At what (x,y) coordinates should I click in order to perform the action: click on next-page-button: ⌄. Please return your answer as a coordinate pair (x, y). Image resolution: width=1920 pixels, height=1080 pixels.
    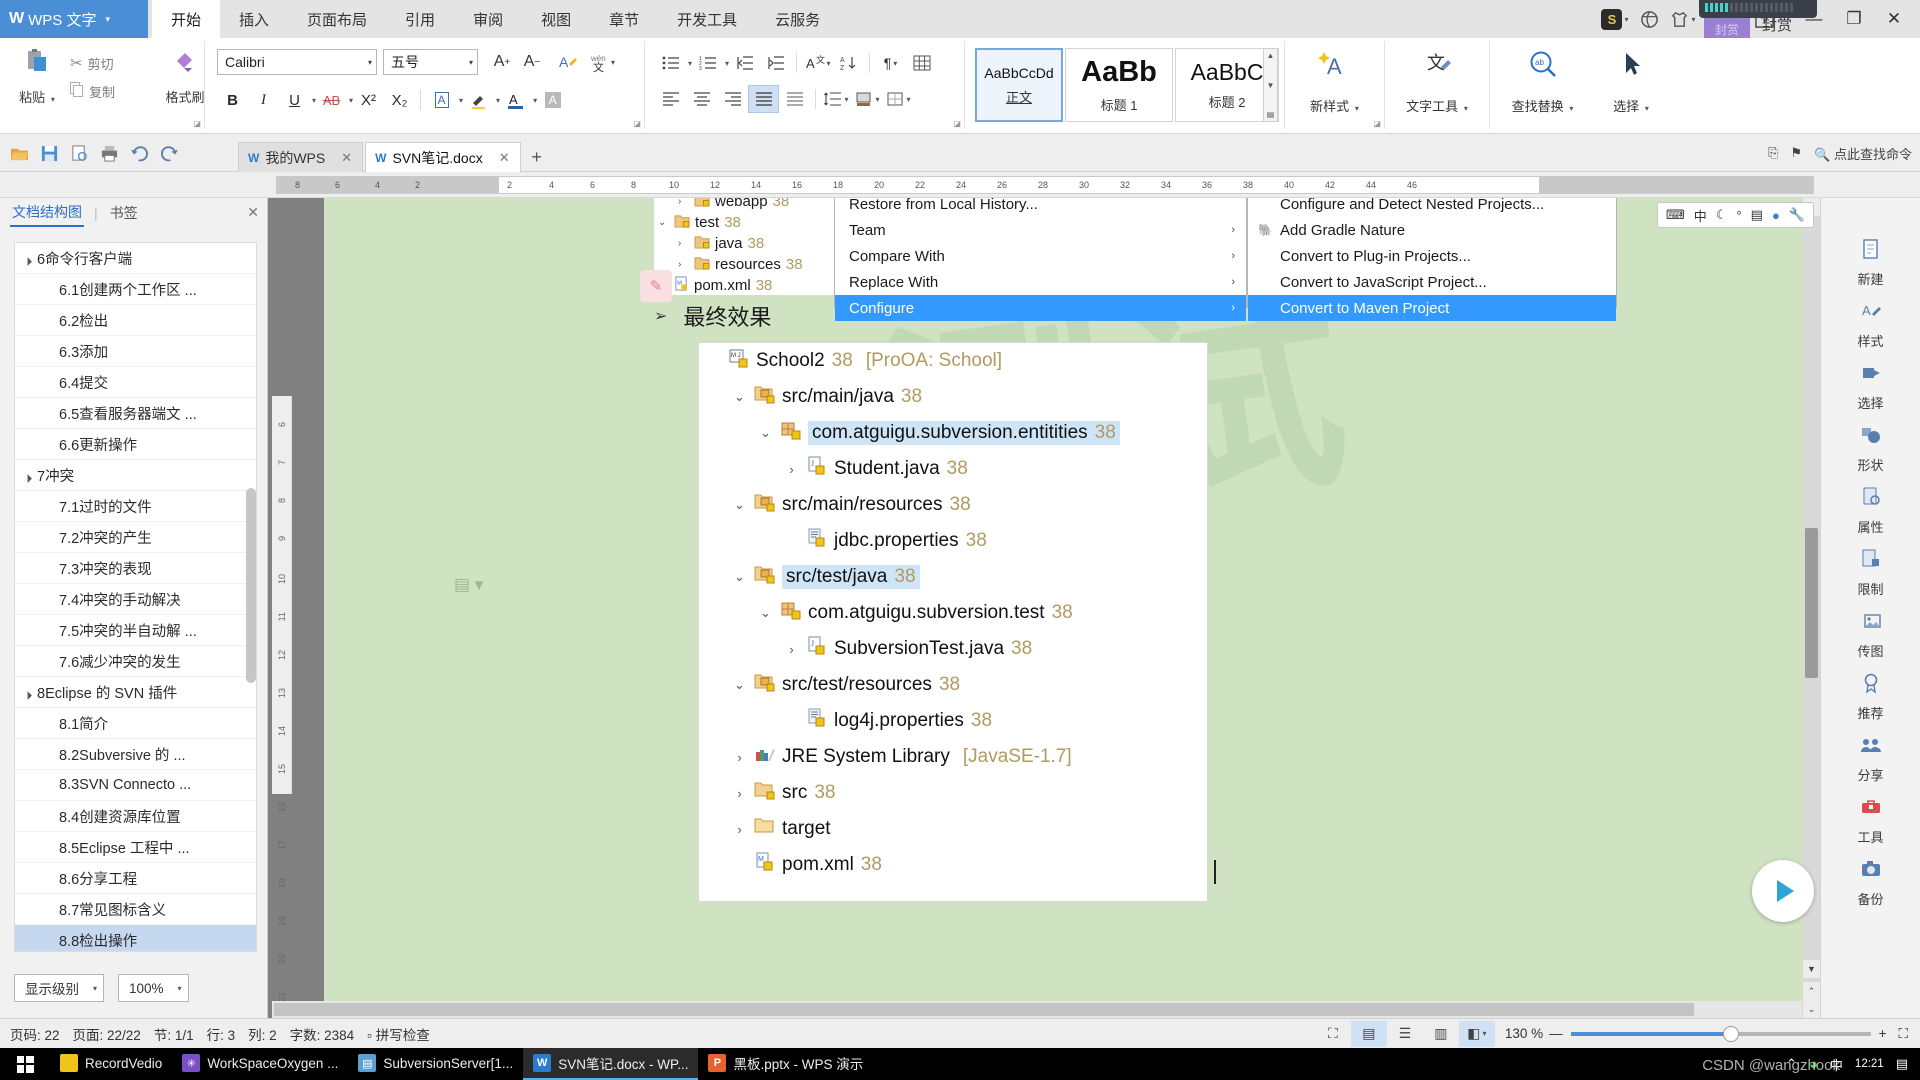
    Looking at the image, I should click on (1811, 1009).